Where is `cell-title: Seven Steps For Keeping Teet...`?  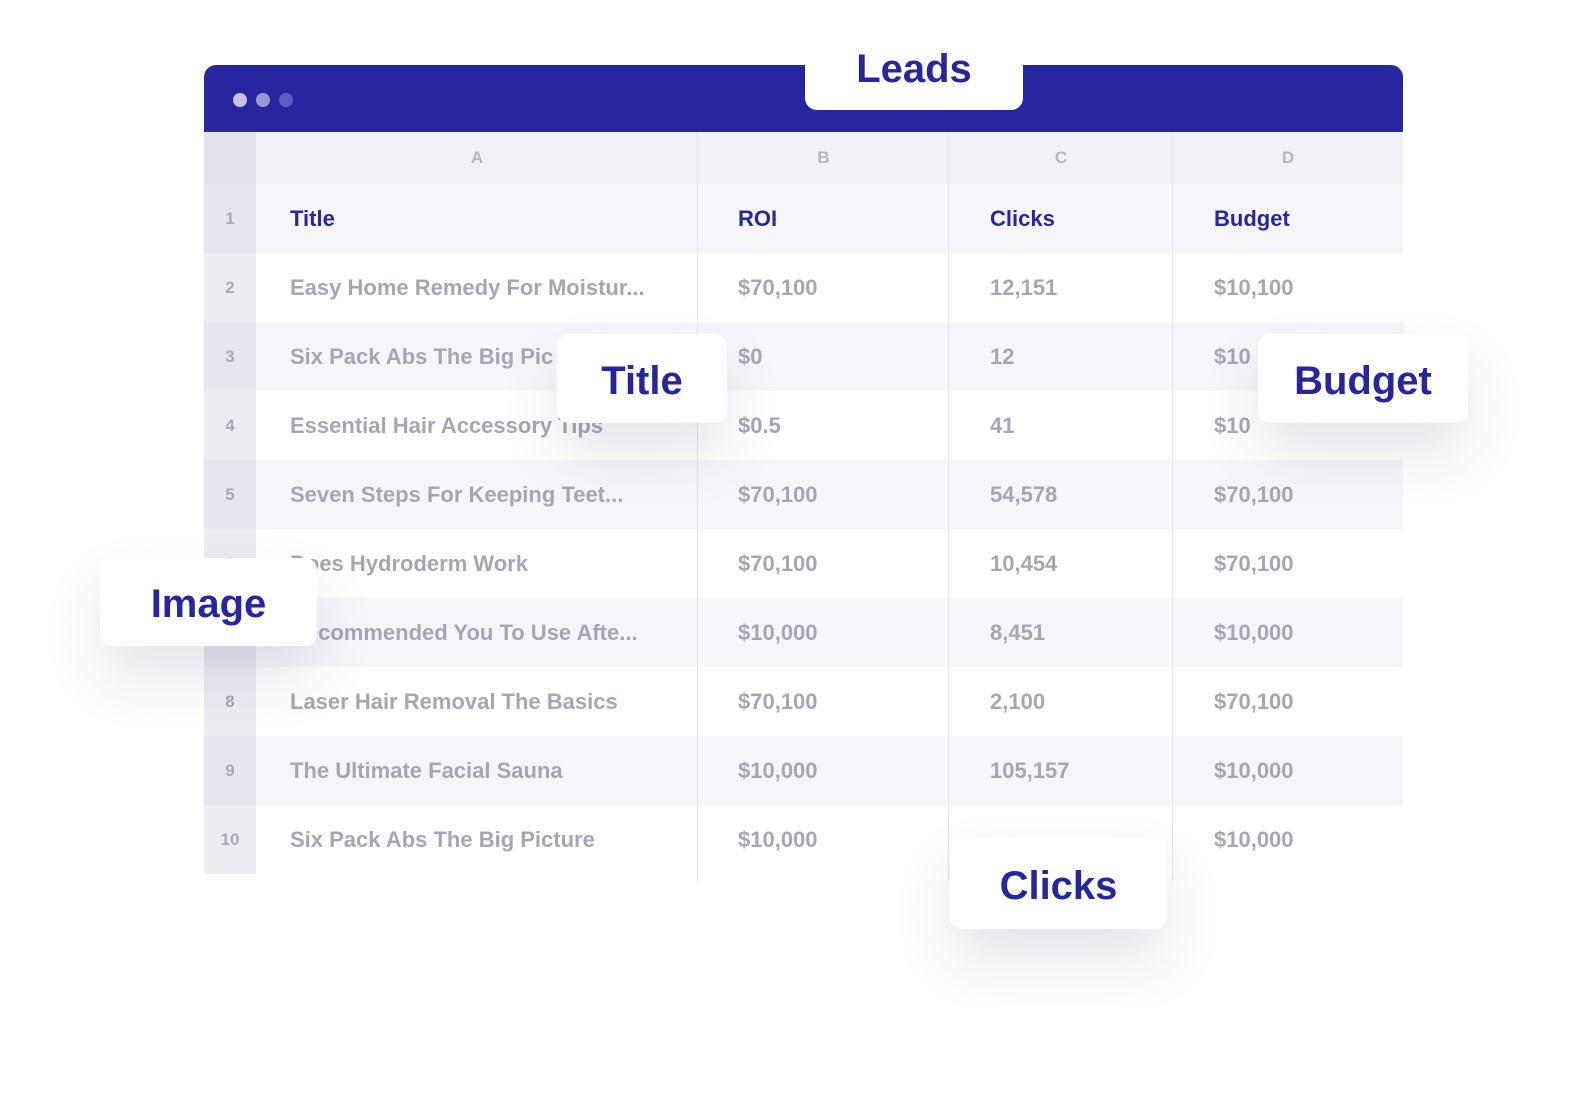
cell-title: Seven Steps For Keeping Teet... is located at coordinates (490, 494).